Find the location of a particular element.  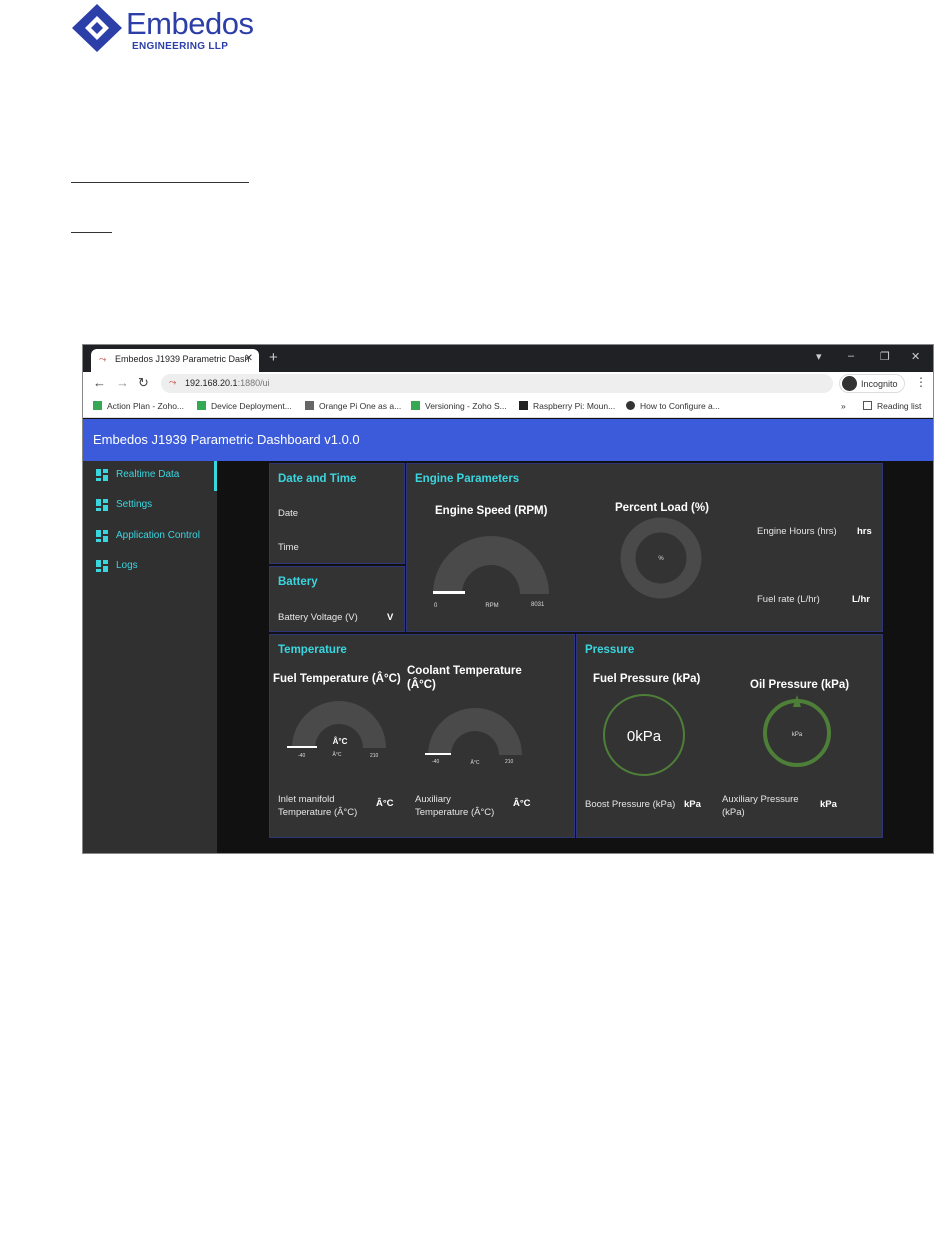

incognito-badge: Incognito is located at coordinates (872, 383).